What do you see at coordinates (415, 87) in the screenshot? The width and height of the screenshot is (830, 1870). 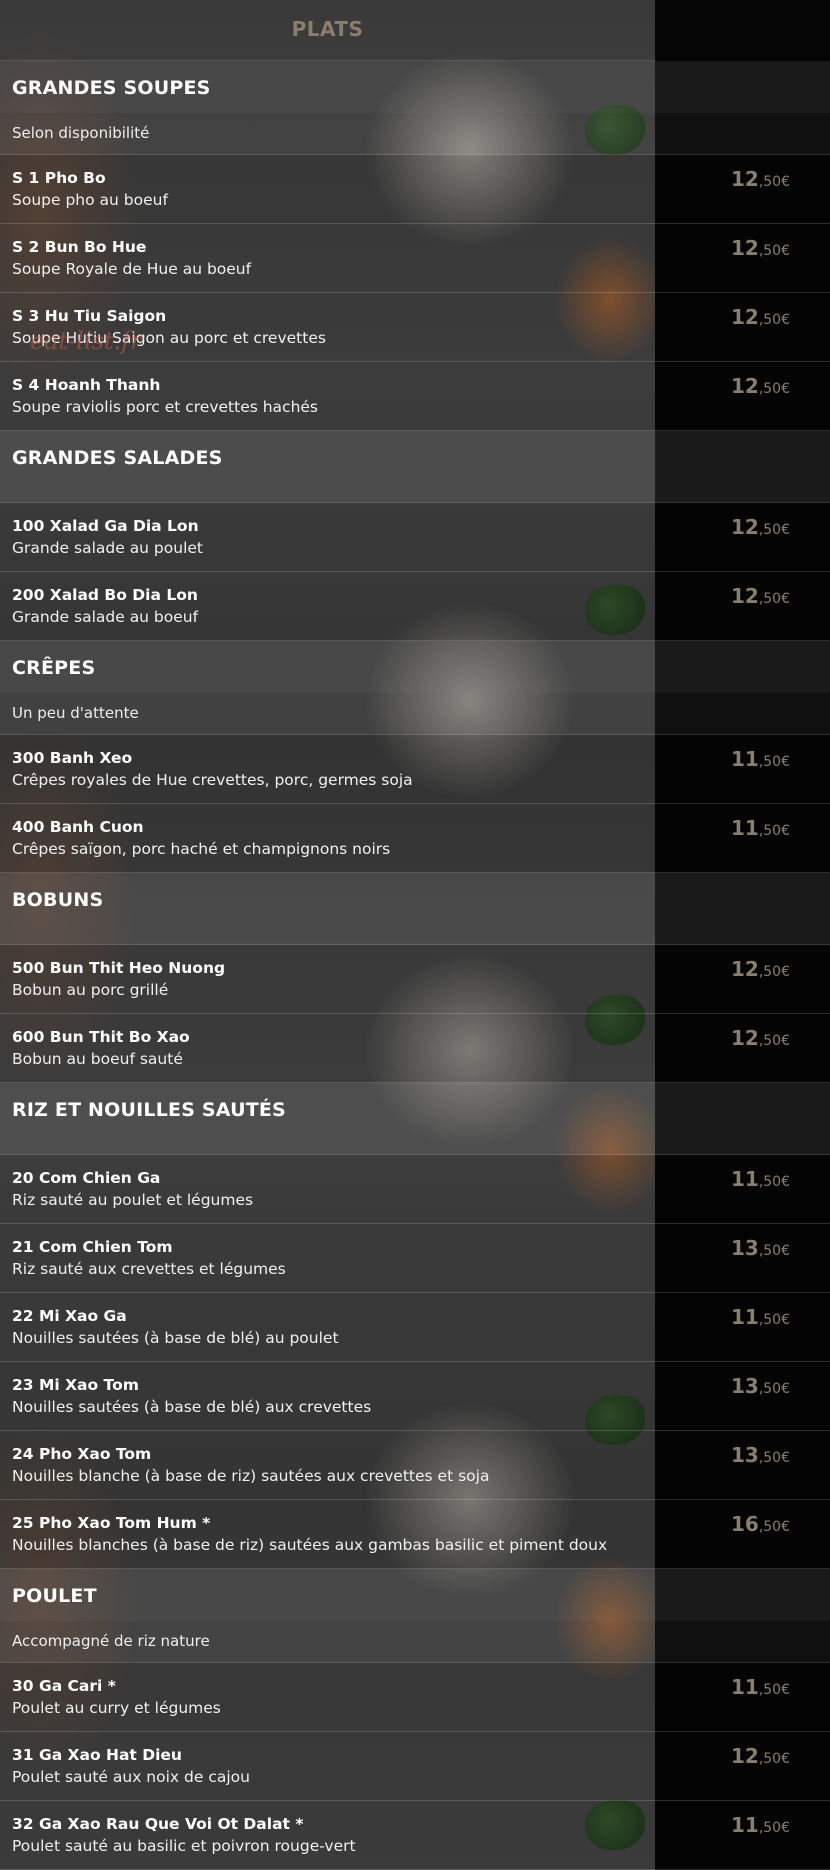 I see `section-header: GRANDES SOUPES` at bounding box center [415, 87].